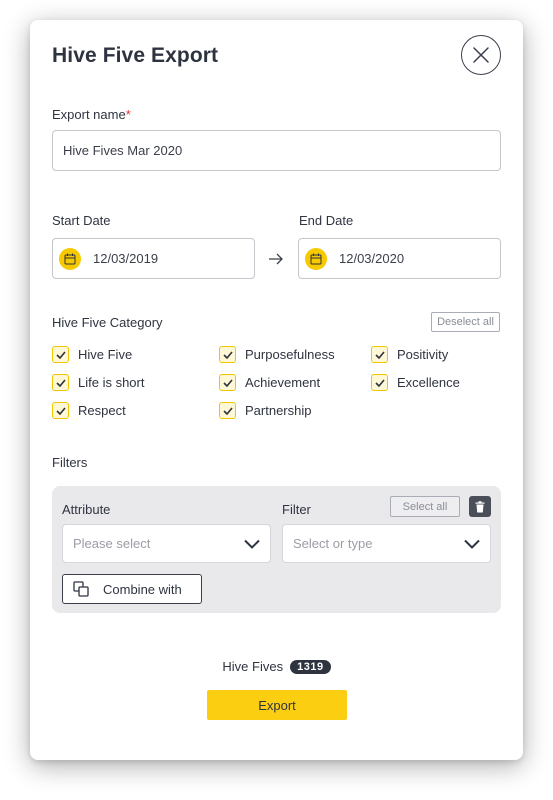 This screenshot has width=553, height=800. Describe the element at coordinates (276, 261) in the screenshot. I see `arrow-right-icon` at that location.